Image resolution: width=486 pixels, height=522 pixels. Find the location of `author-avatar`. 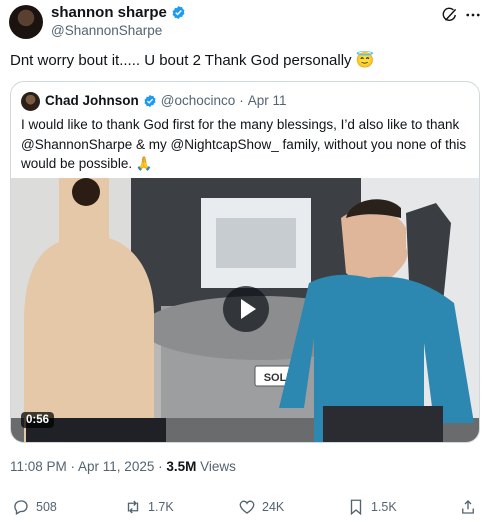

author-avatar is located at coordinates (26, 22).